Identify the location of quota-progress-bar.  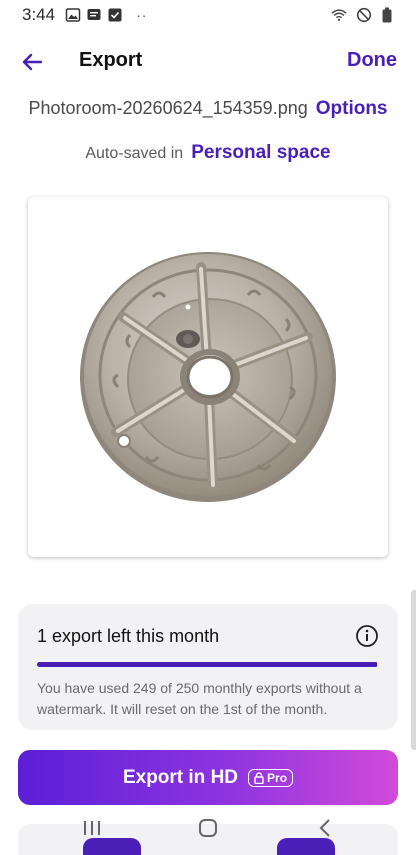
(207, 664).